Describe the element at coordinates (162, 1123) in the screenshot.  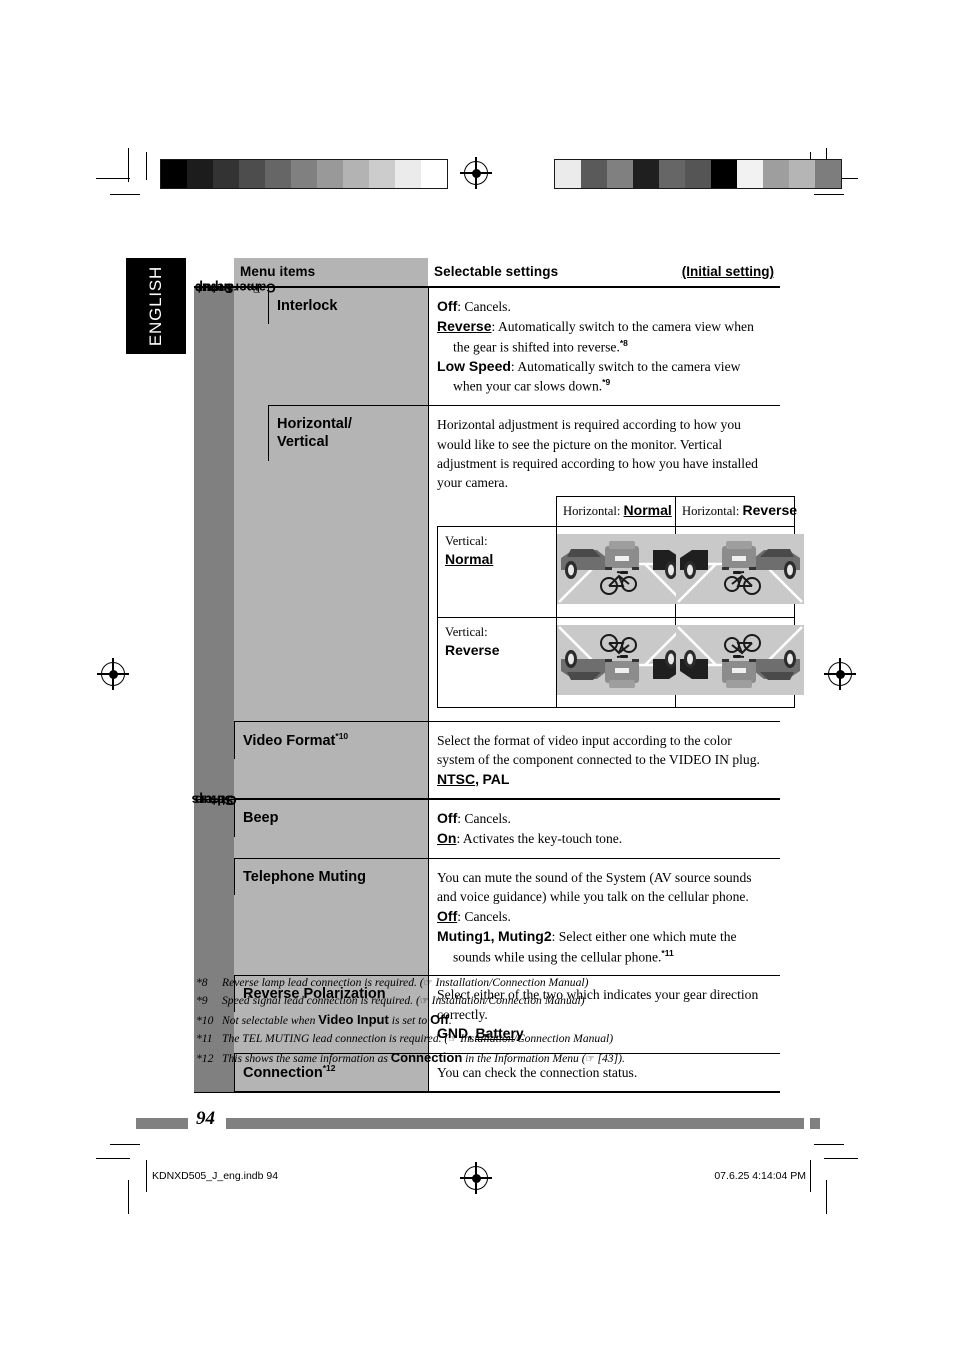
I see `footer-rule-left` at that location.